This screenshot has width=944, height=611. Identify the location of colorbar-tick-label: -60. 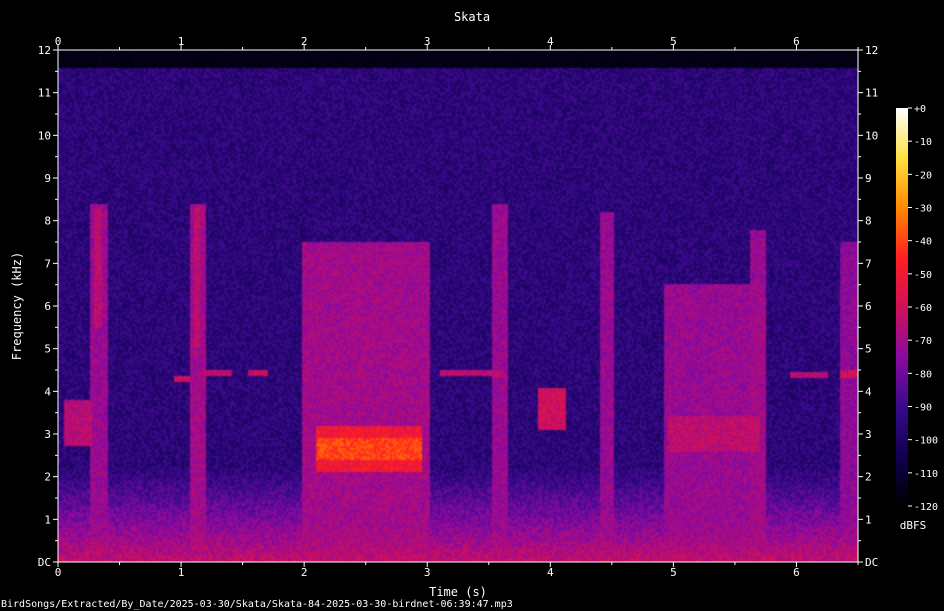
(923, 308).